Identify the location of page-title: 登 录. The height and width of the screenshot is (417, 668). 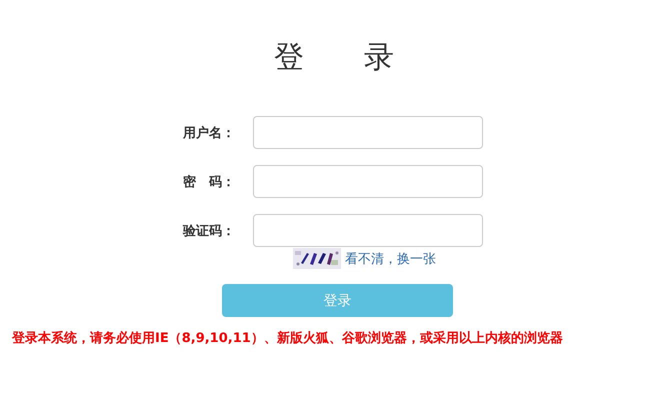
(334, 58).